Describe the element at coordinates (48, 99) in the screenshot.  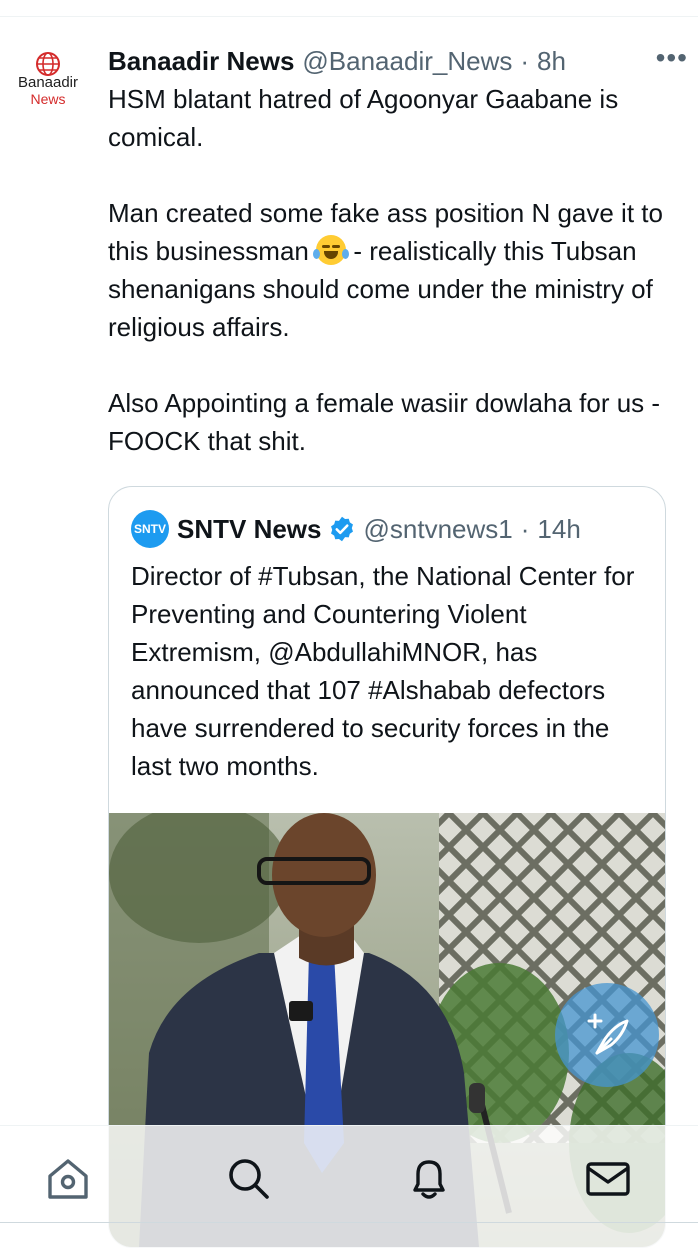
I see `avatar-brand-line2: News` at that location.